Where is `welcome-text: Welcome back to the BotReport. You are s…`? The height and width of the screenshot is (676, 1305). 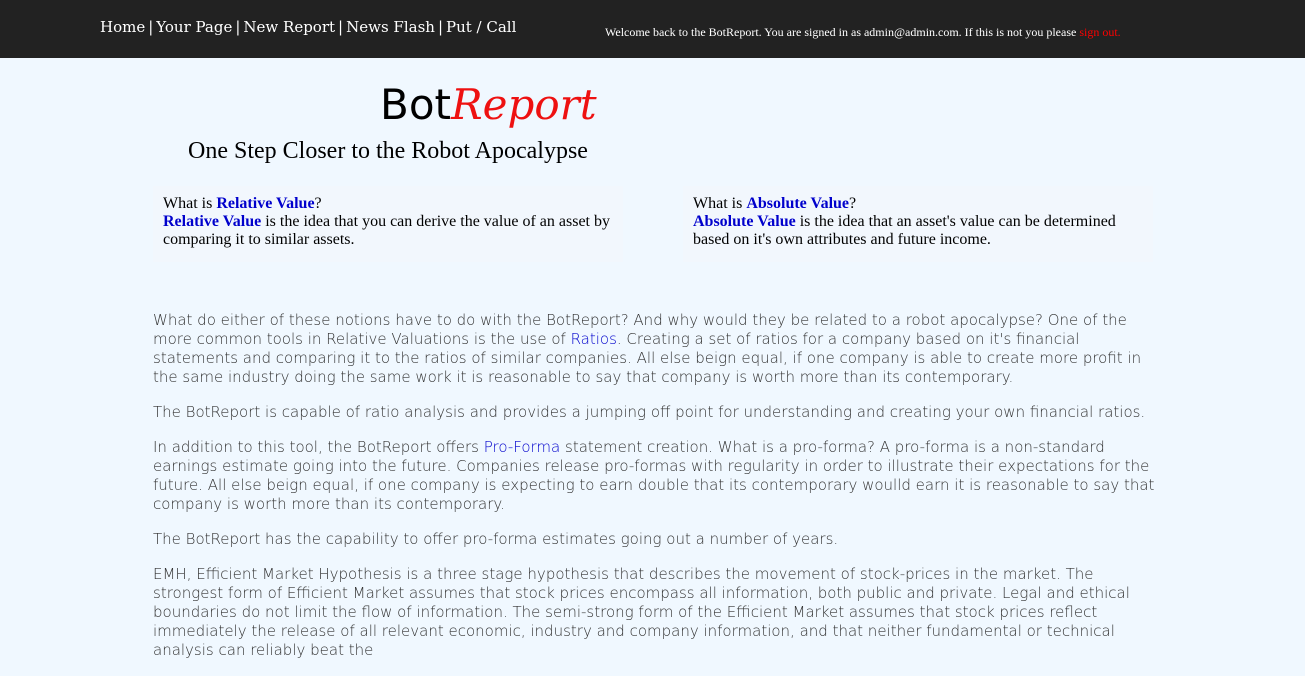 welcome-text: Welcome back to the BotReport. You are s… is located at coordinates (842, 32).